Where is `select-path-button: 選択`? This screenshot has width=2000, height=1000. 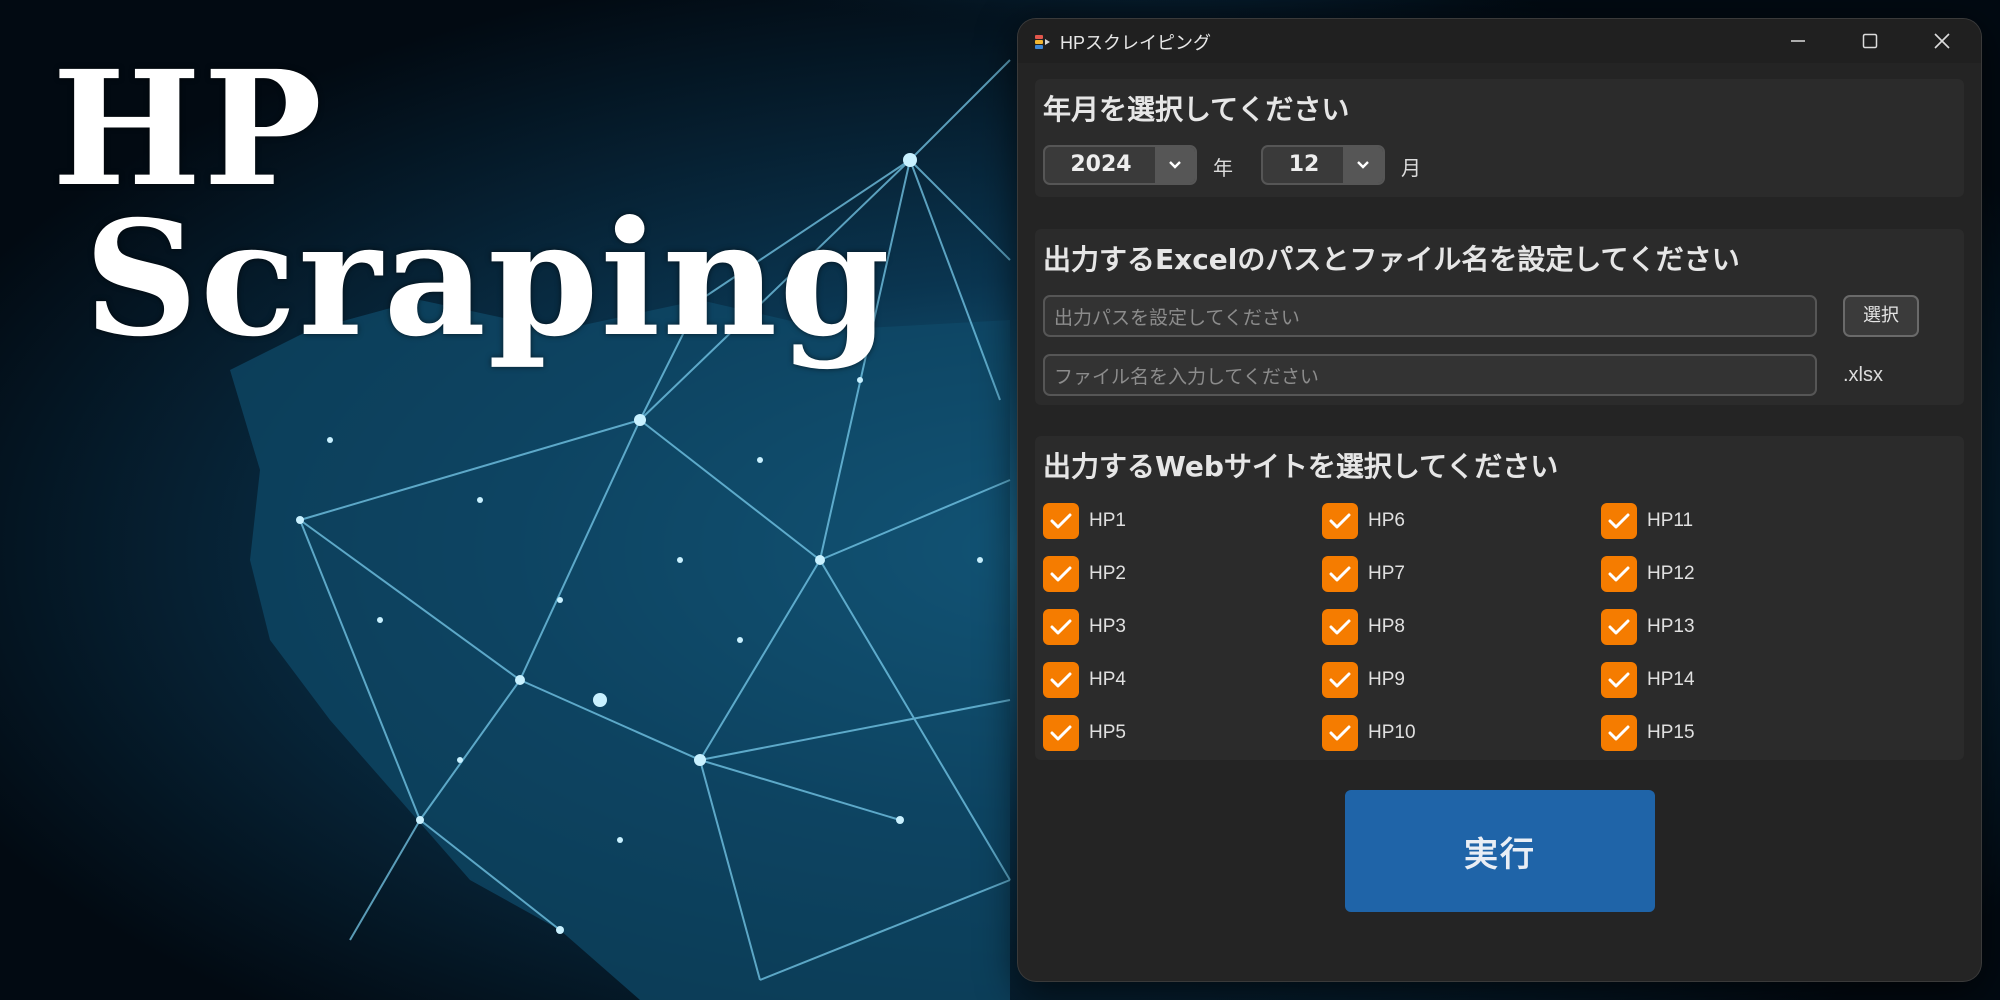
select-path-button: 選択 is located at coordinates (1881, 316).